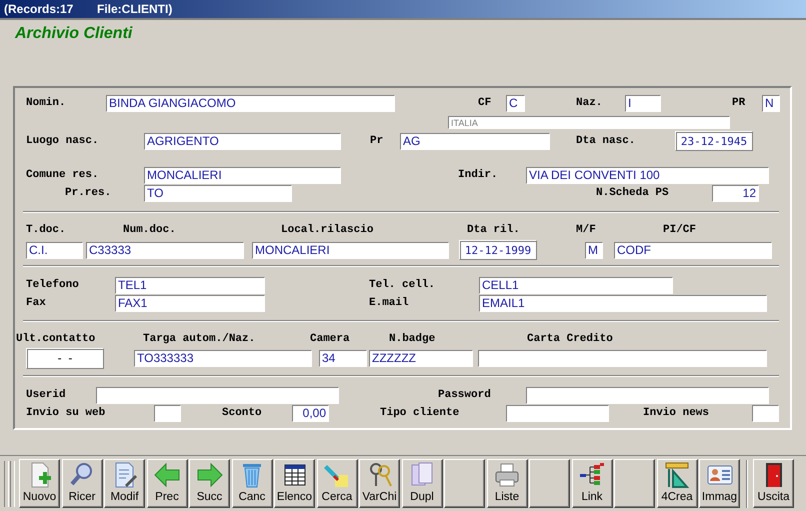 The width and height of the screenshot is (806, 511). Describe the element at coordinates (165, 250) in the screenshot. I see `input-field: C33333` at that location.